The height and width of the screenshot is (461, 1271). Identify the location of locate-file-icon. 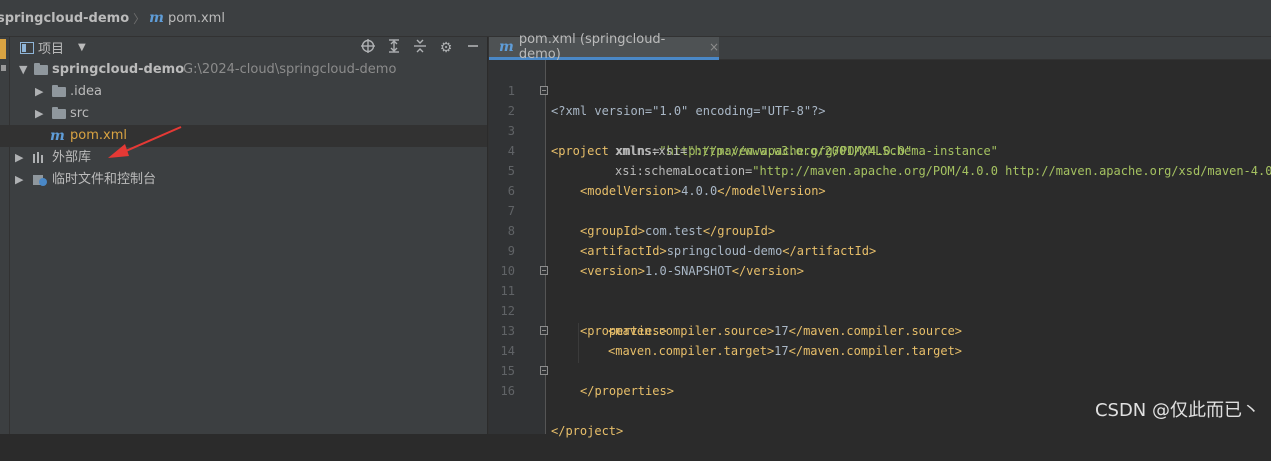
(368, 47).